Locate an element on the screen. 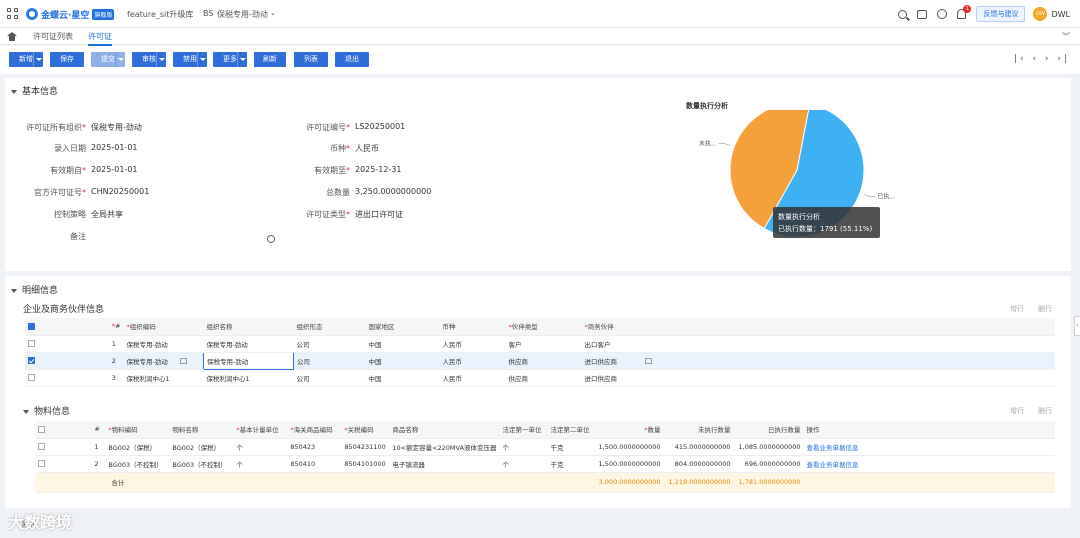  cell-name: 保税利润中心1 is located at coordinates (248, 378).